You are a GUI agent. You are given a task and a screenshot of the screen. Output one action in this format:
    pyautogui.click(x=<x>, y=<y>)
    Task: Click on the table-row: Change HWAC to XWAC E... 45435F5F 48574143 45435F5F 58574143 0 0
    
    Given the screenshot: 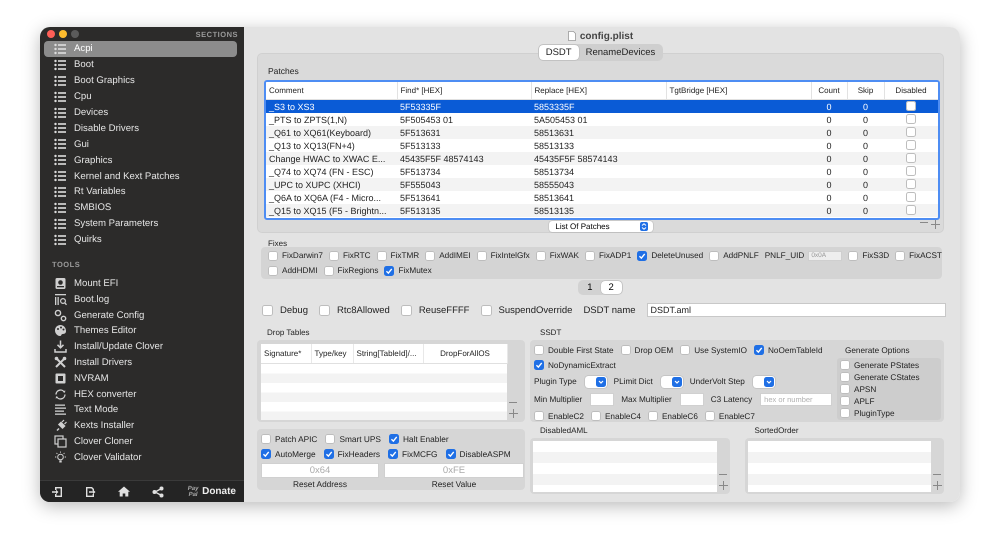 What is the action you would take?
    pyautogui.click(x=602, y=158)
    